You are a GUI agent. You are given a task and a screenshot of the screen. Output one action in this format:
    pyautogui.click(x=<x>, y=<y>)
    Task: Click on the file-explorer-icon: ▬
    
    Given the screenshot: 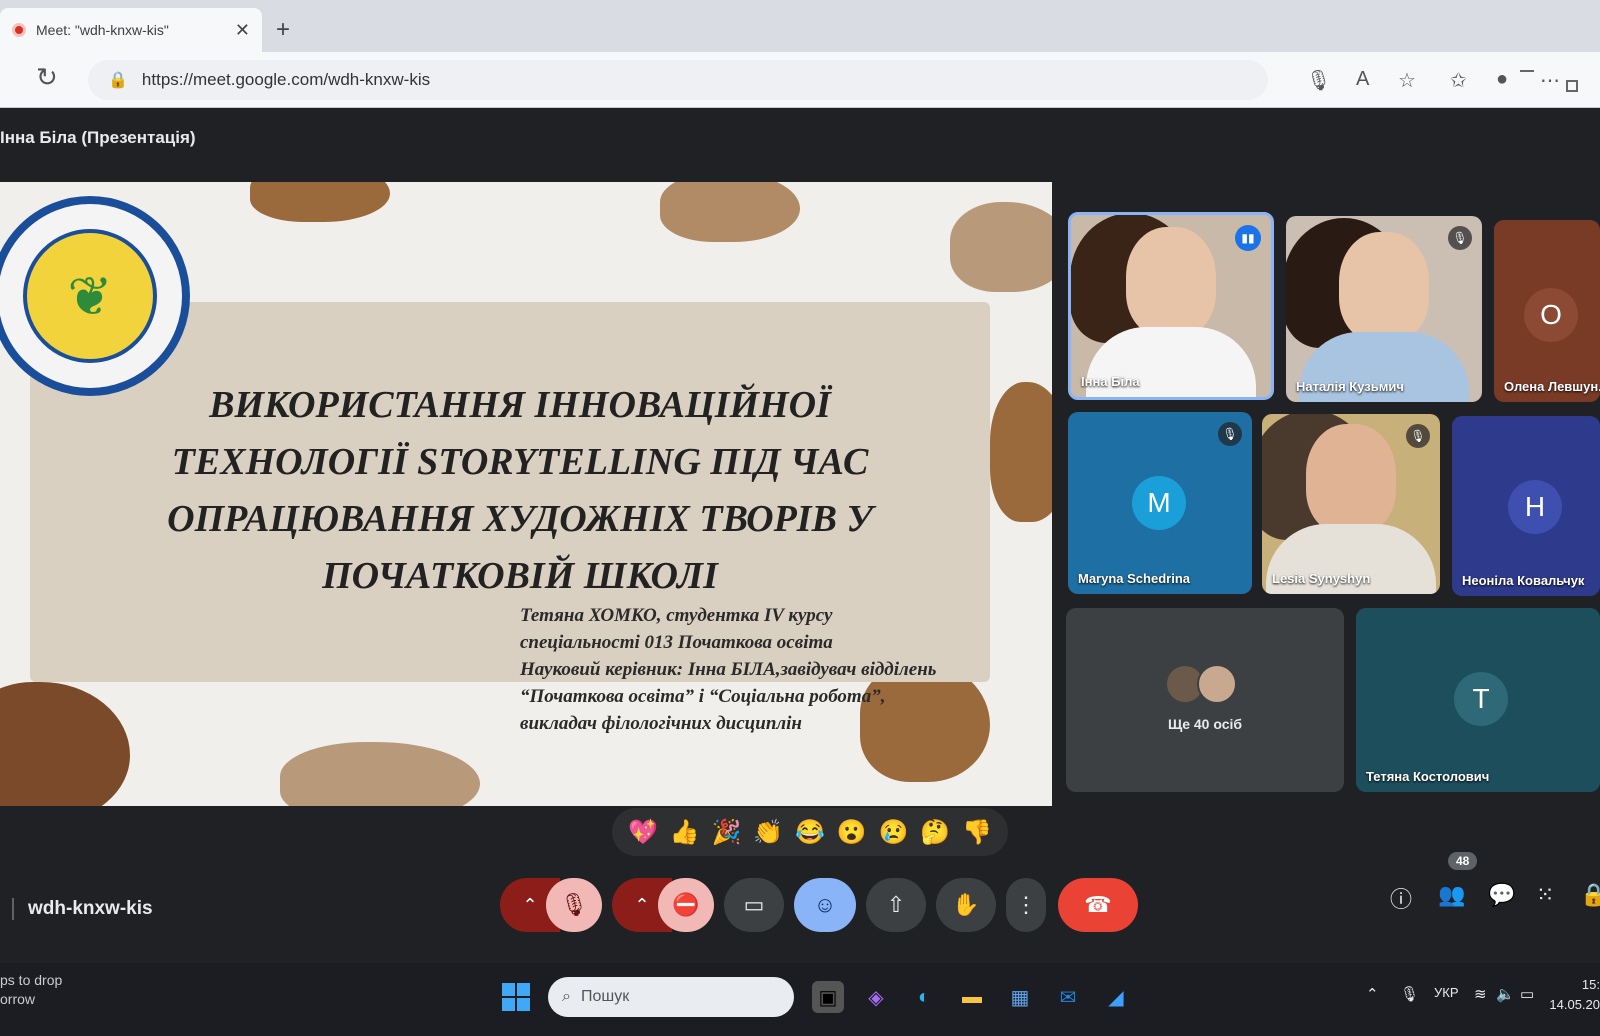 What is the action you would take?
    pyautogui.click(x=972, y=997)
    